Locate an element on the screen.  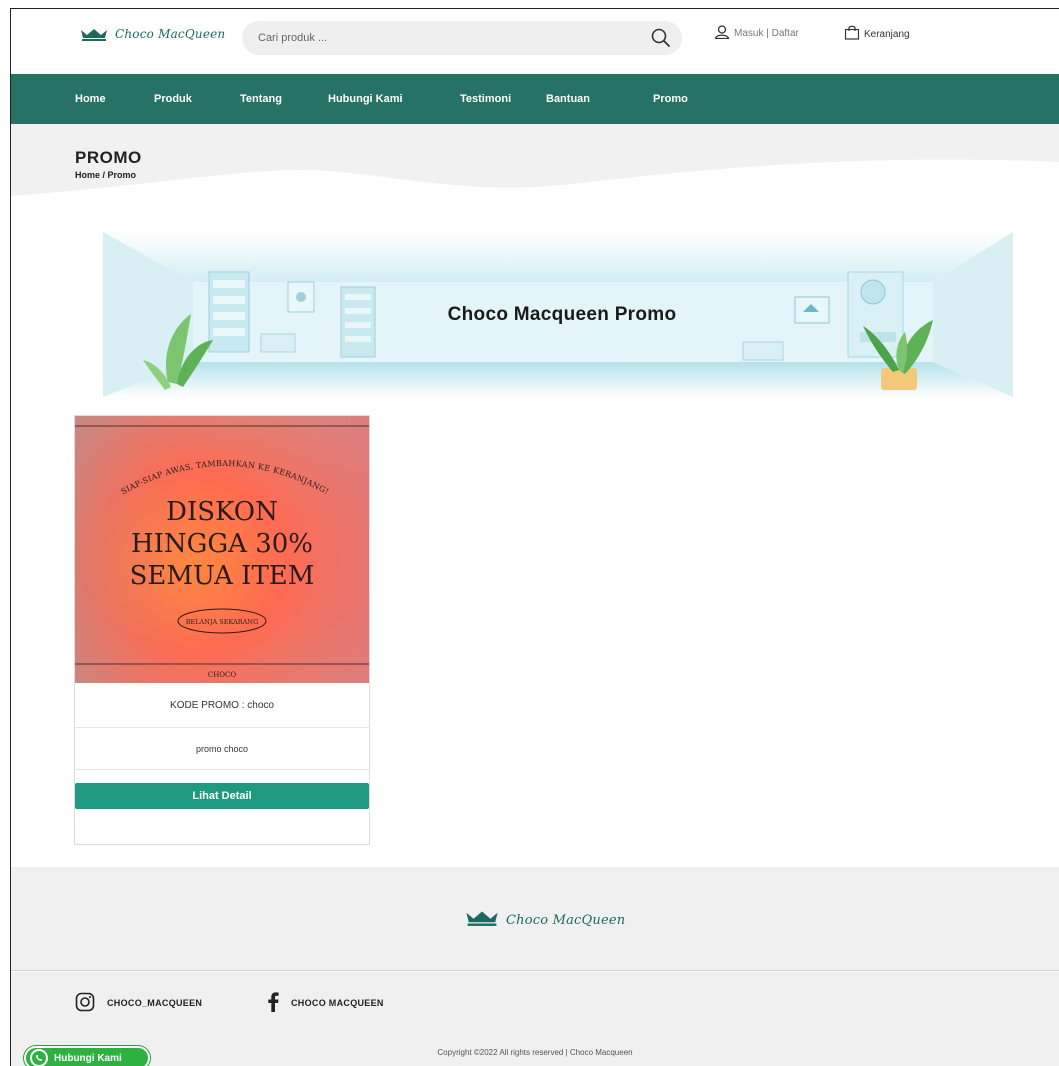
footer-brand-name: Choco MacQueen is located at coordinates (566, 920).